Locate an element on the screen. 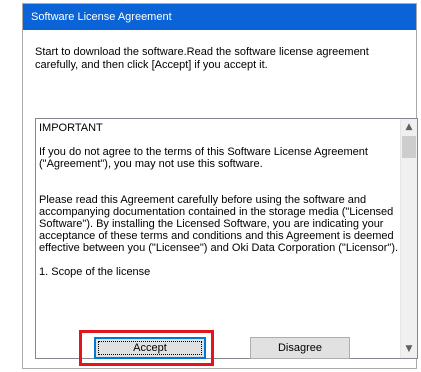 This screenshot has width=421, height=372. accept-button-label: Accept is located at coordinates (150, 348).